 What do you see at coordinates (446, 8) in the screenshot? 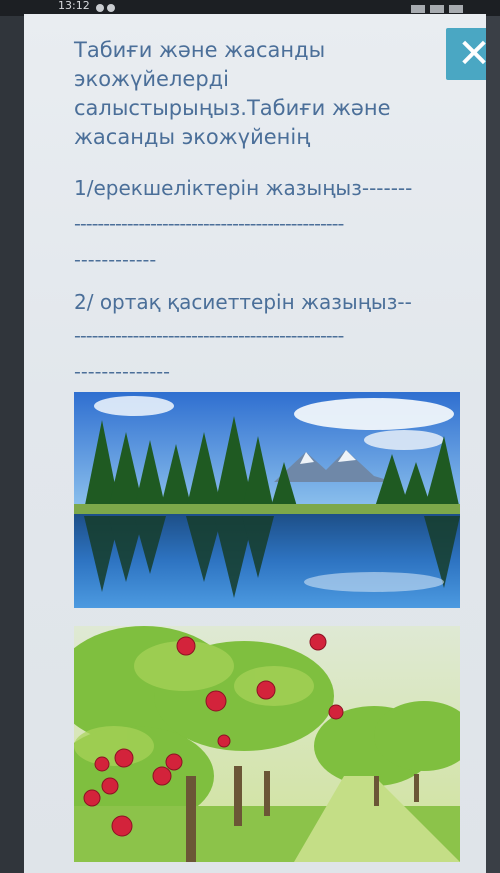
I see `system-icons` at bounding box center [446, 8].